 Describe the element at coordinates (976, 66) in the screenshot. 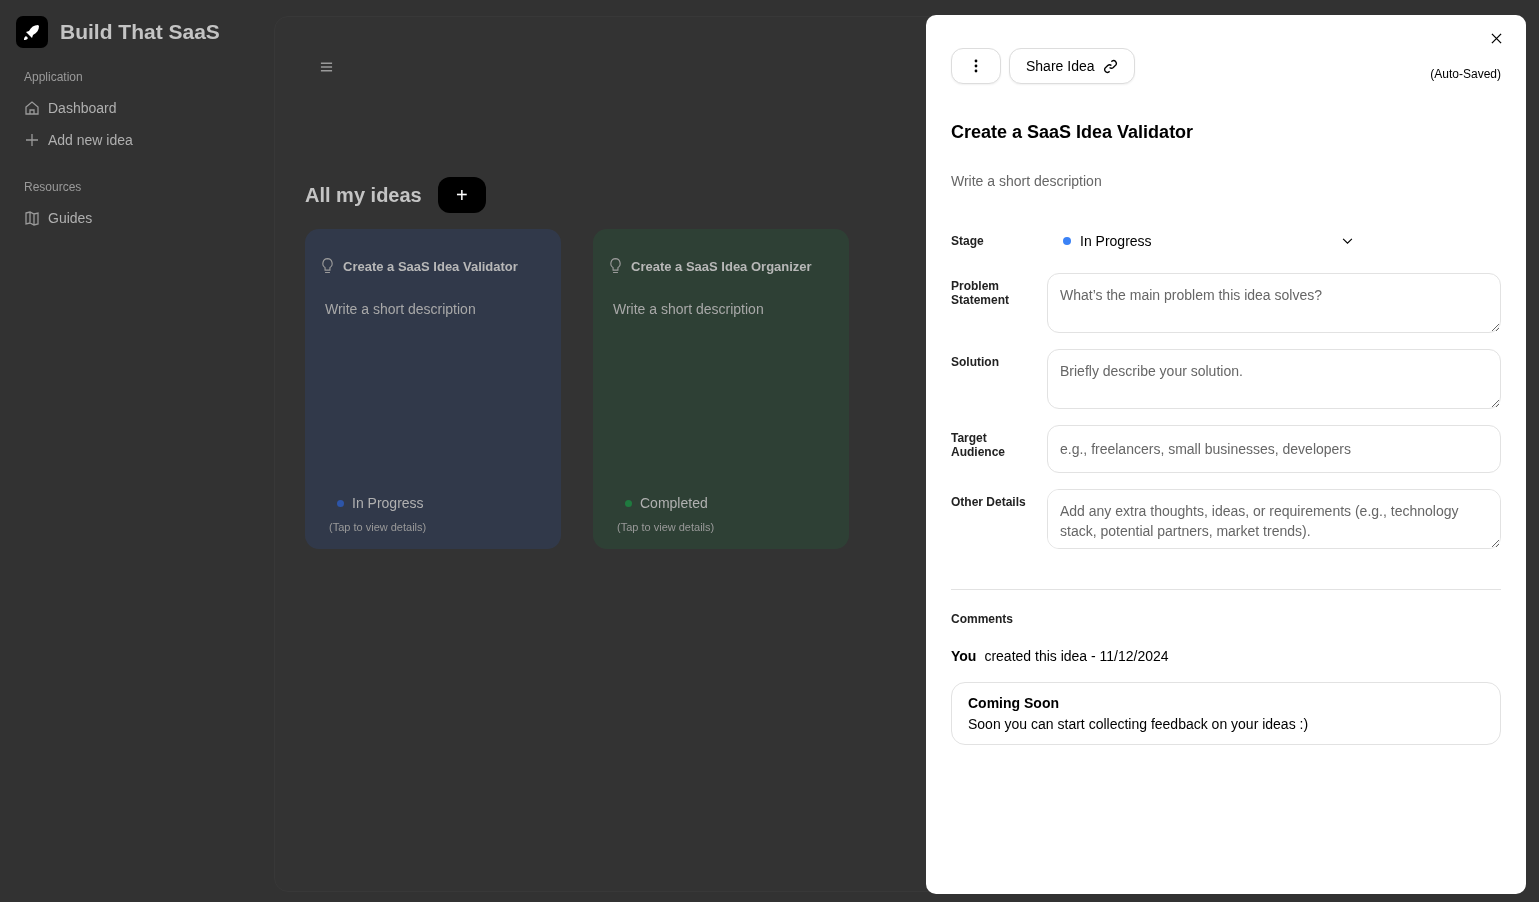

I see `more-vertical-icon` at that location.